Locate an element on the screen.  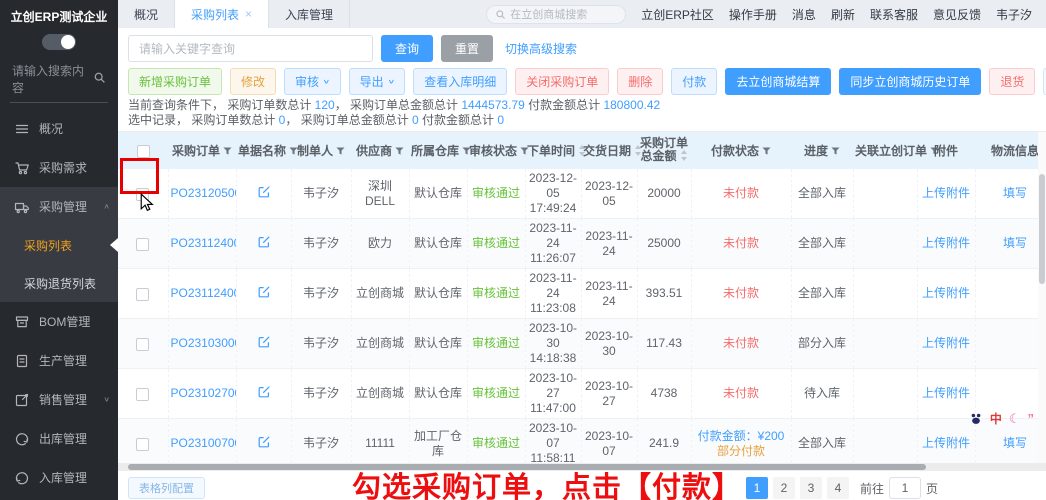
sort-icon is located at coordinates (684, 157).